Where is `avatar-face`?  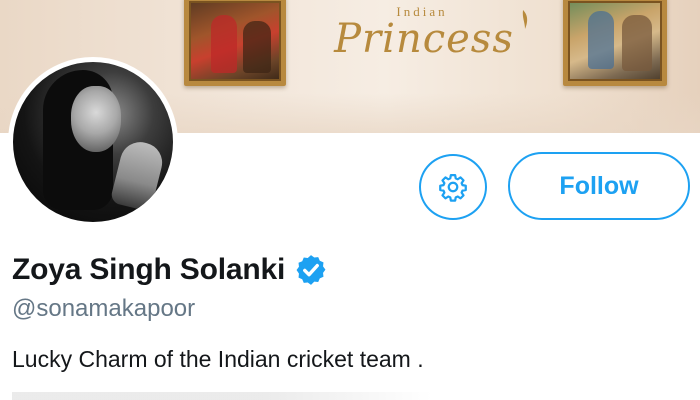 avatar-face is located at coordinates (96, 119).